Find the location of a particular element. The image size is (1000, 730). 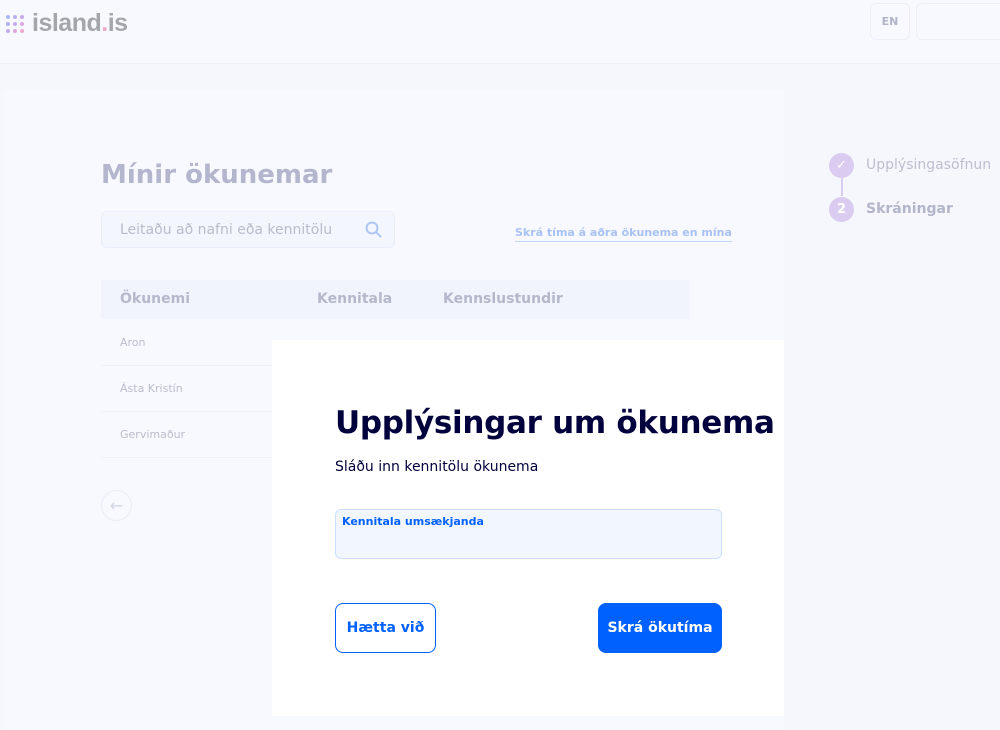

search-input: Leitaðu að nafni eða kennitölu is located at coordinates (248, 229).